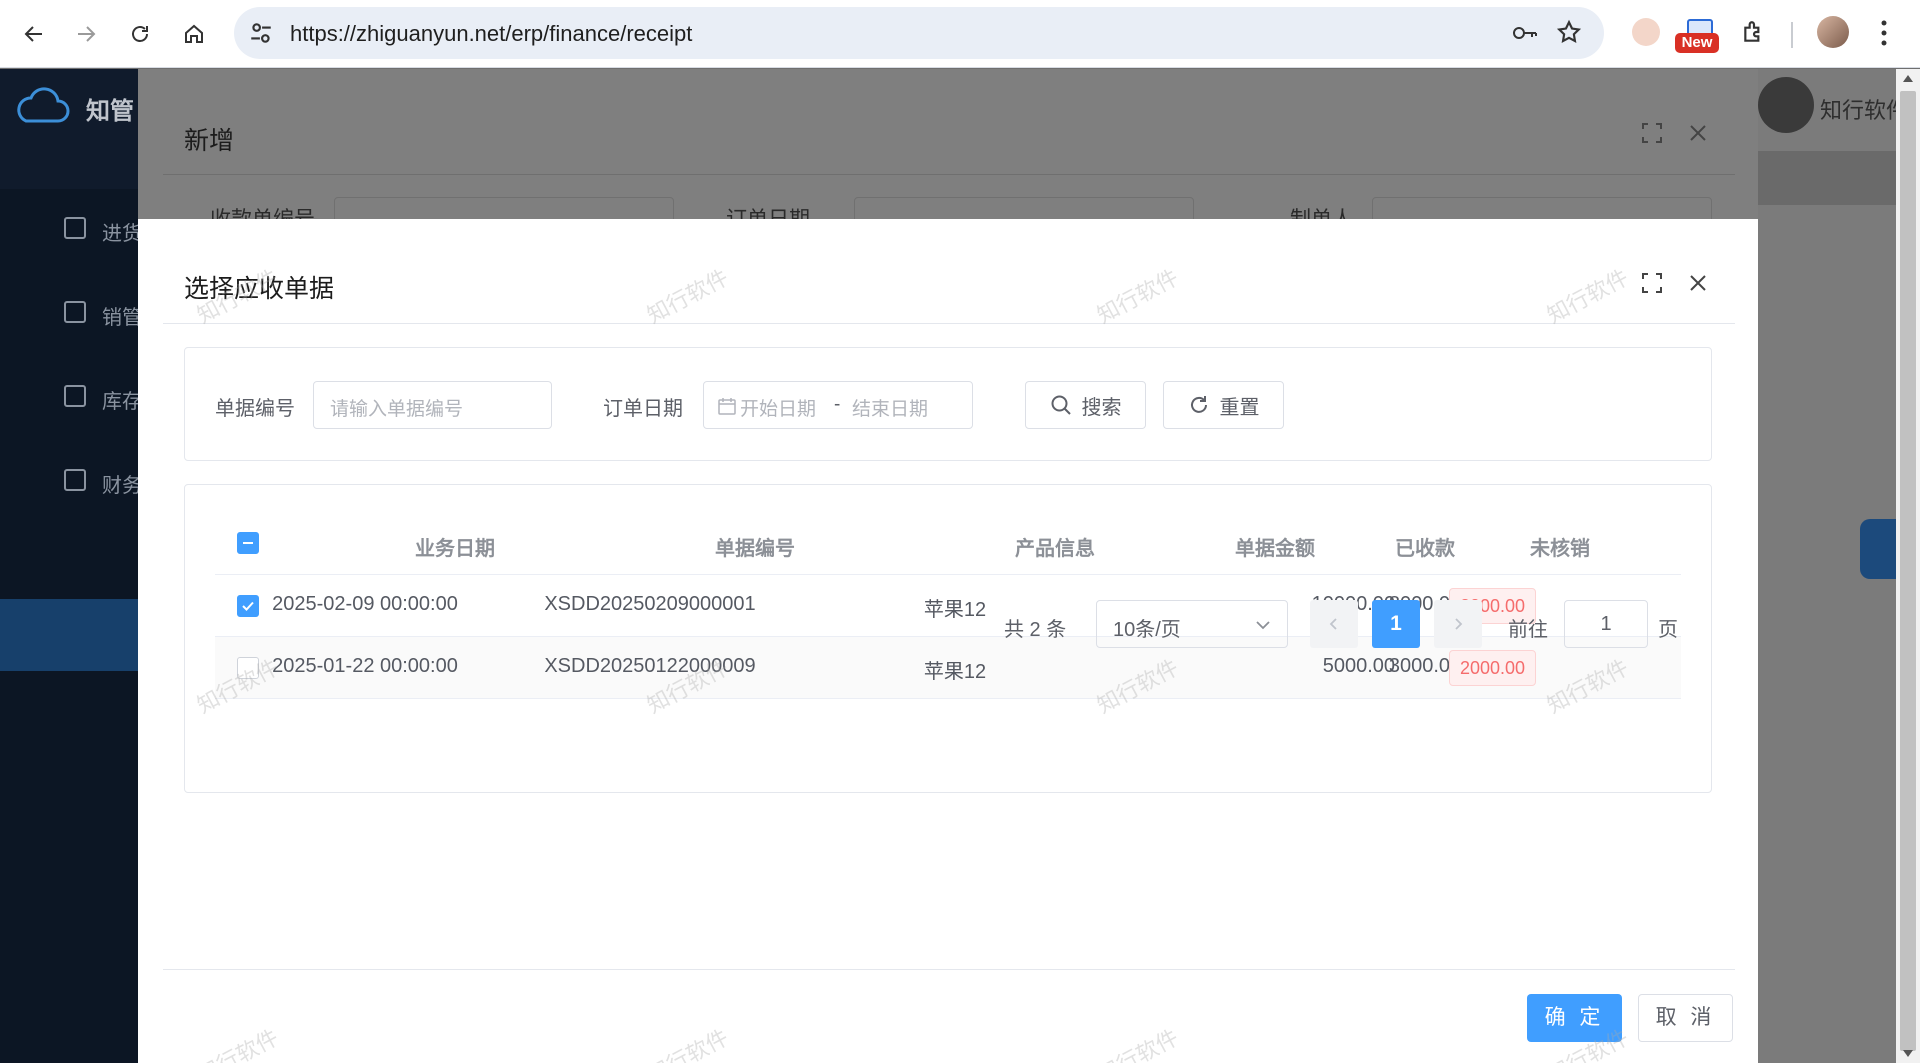  I want to click on extensions-puzzle-icon, so click(1754, 32).